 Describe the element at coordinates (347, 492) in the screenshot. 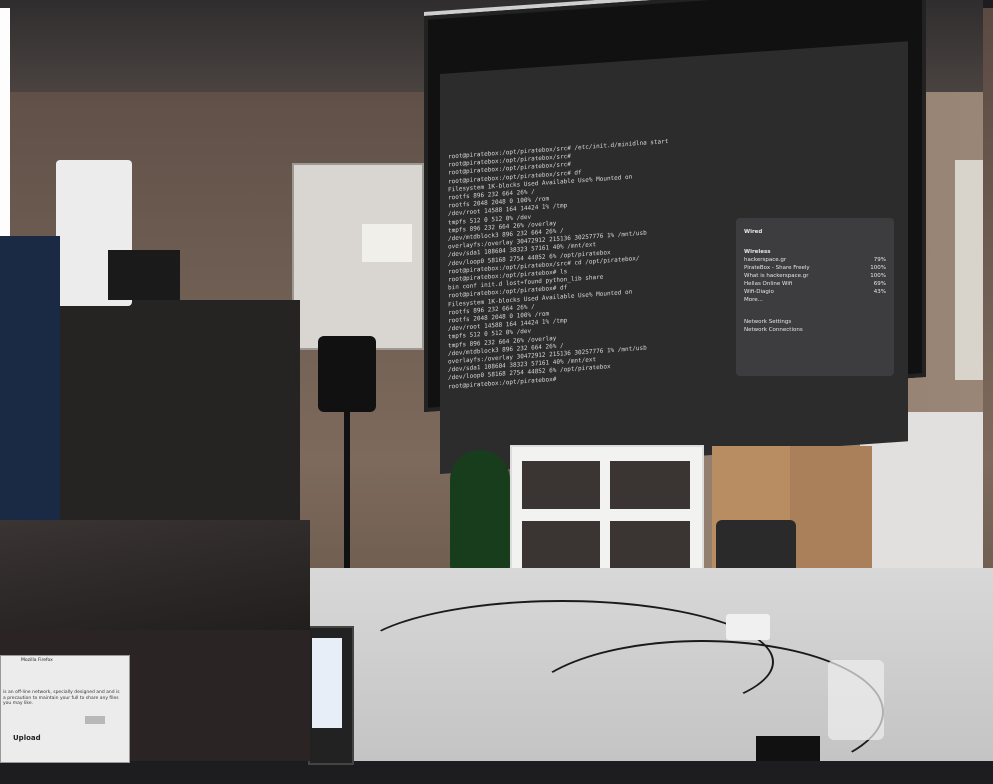

I see `speaker-stand` at that location.